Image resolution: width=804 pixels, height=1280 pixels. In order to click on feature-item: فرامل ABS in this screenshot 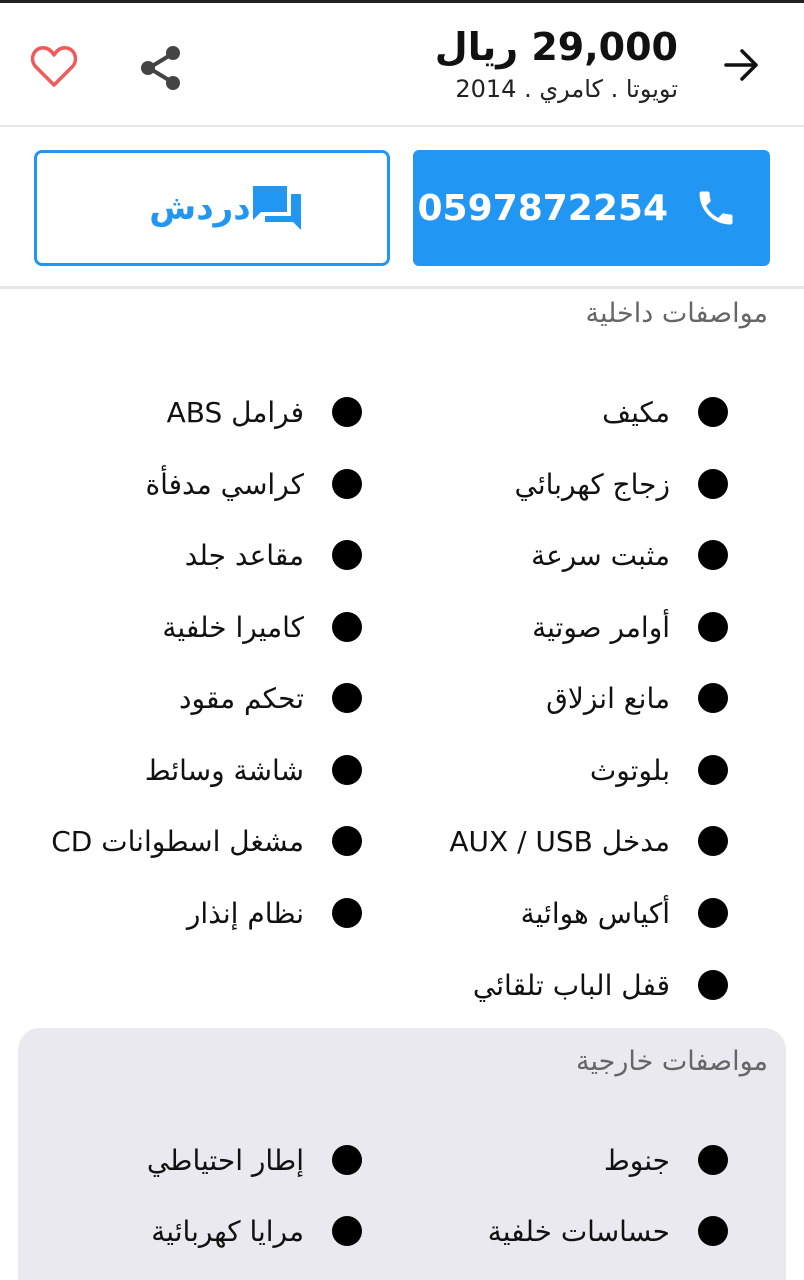, I will do `click(264, 412)`.